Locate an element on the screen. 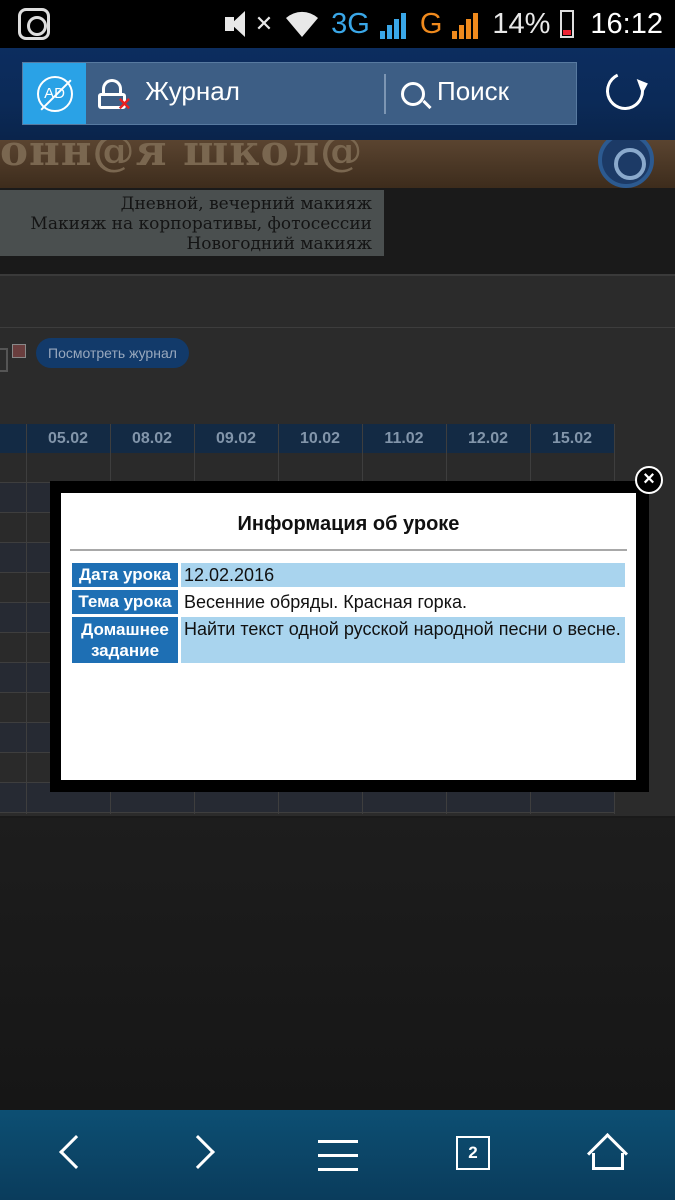 This screenshot has width=675, height=1200. date-column-header: 12.02 is located at coordinates (488, 438).